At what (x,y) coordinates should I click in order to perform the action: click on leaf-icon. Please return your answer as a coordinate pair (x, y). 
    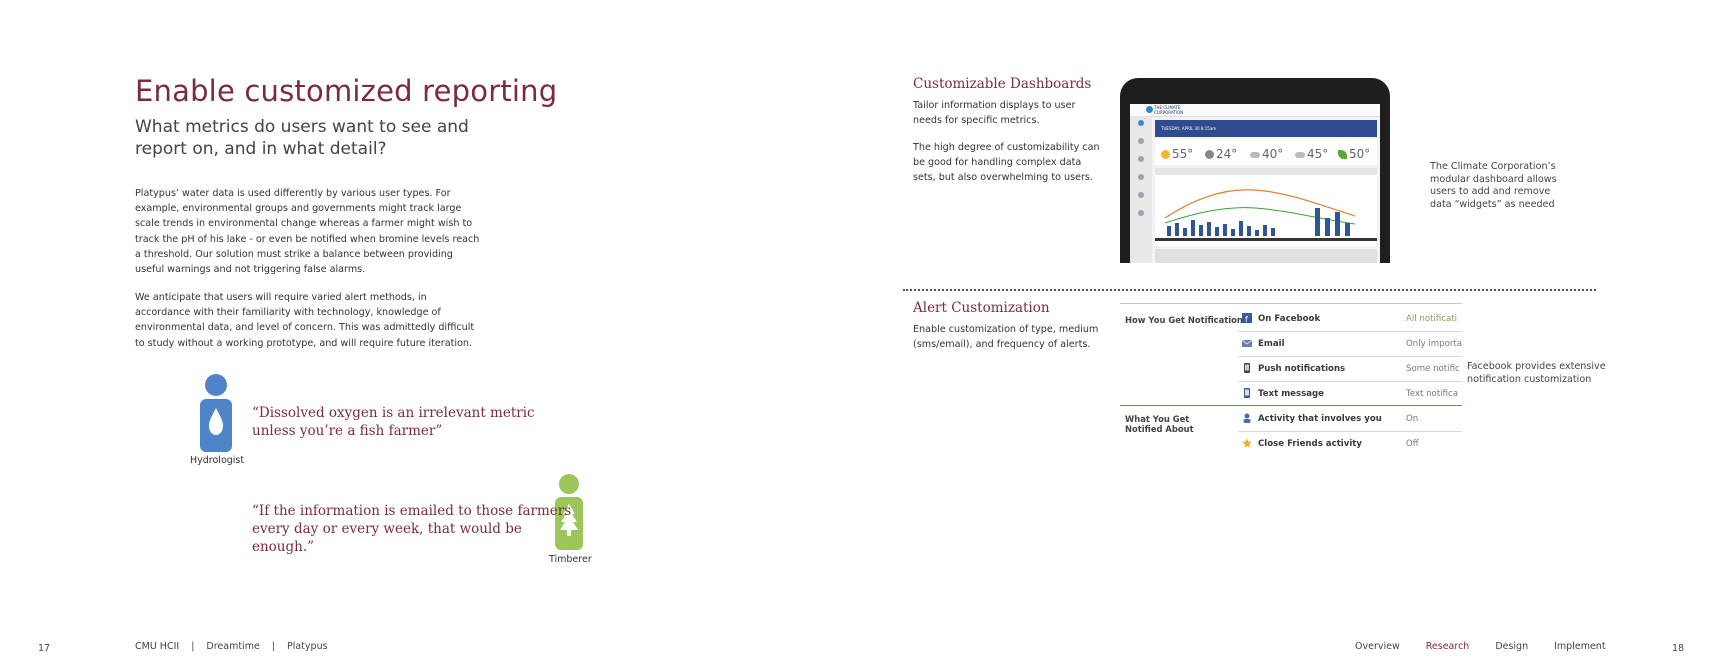
    Looking at the image, I should click on (1342, 154).